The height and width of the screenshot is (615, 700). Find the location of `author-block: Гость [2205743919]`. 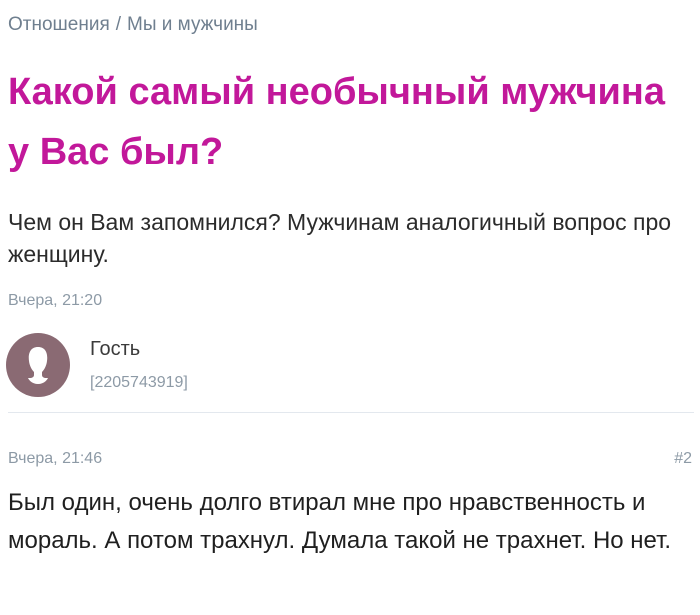

author-block: Гость [2205743919] is located at coordinates (97, 365).